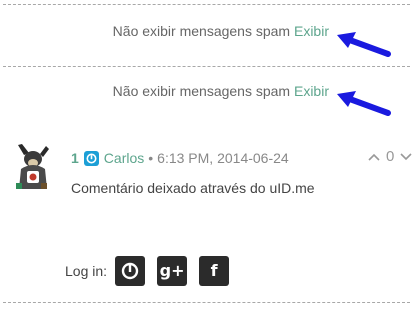  I want to click on upvote-icon, so click(374, 157).